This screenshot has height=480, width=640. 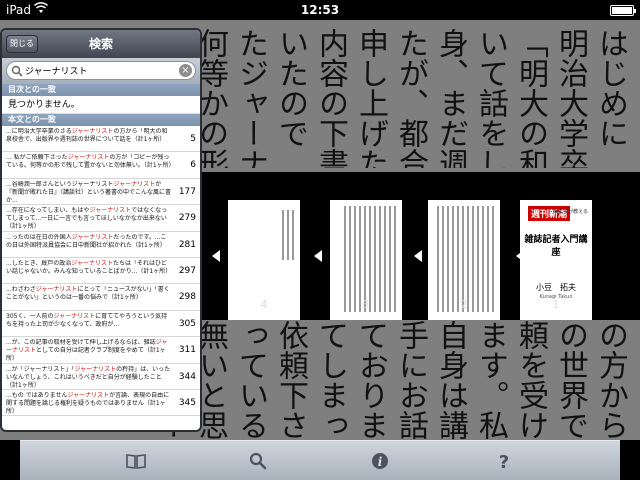 I want to click on snippet-text: ...に明治大学卒業のさる, so click(x=39, y=131).